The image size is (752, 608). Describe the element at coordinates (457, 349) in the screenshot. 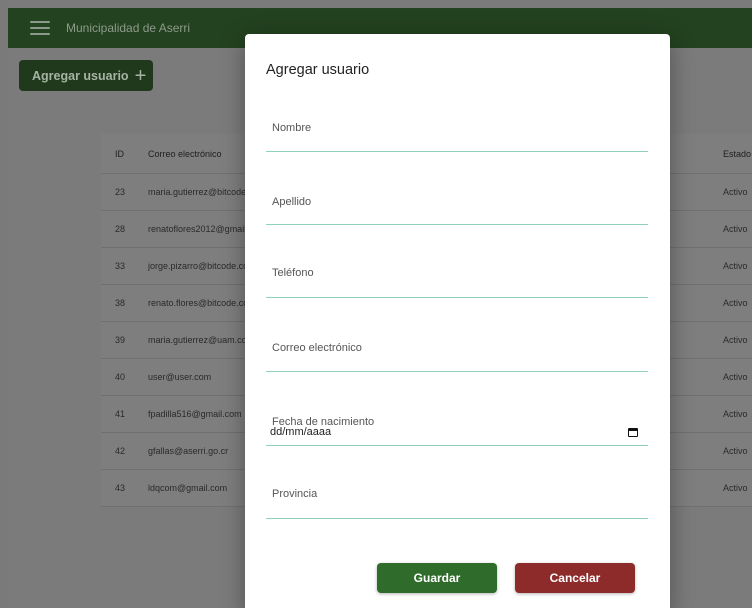

I see `correo-field: Correo electrónico` at that location.